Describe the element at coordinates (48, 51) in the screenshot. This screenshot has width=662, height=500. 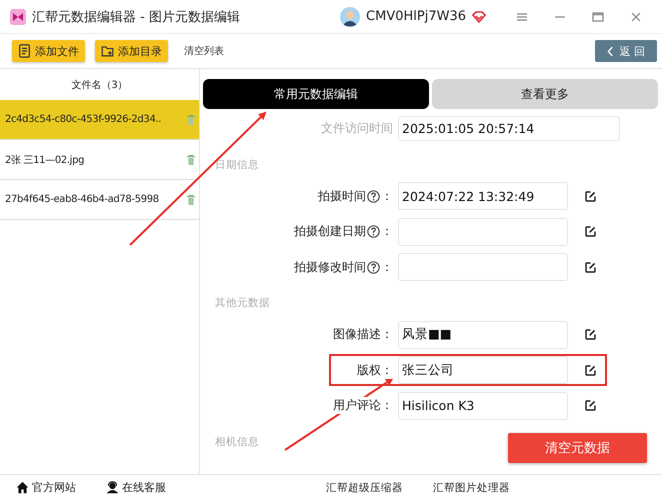
I see `add-button: 添加文件` at that location.